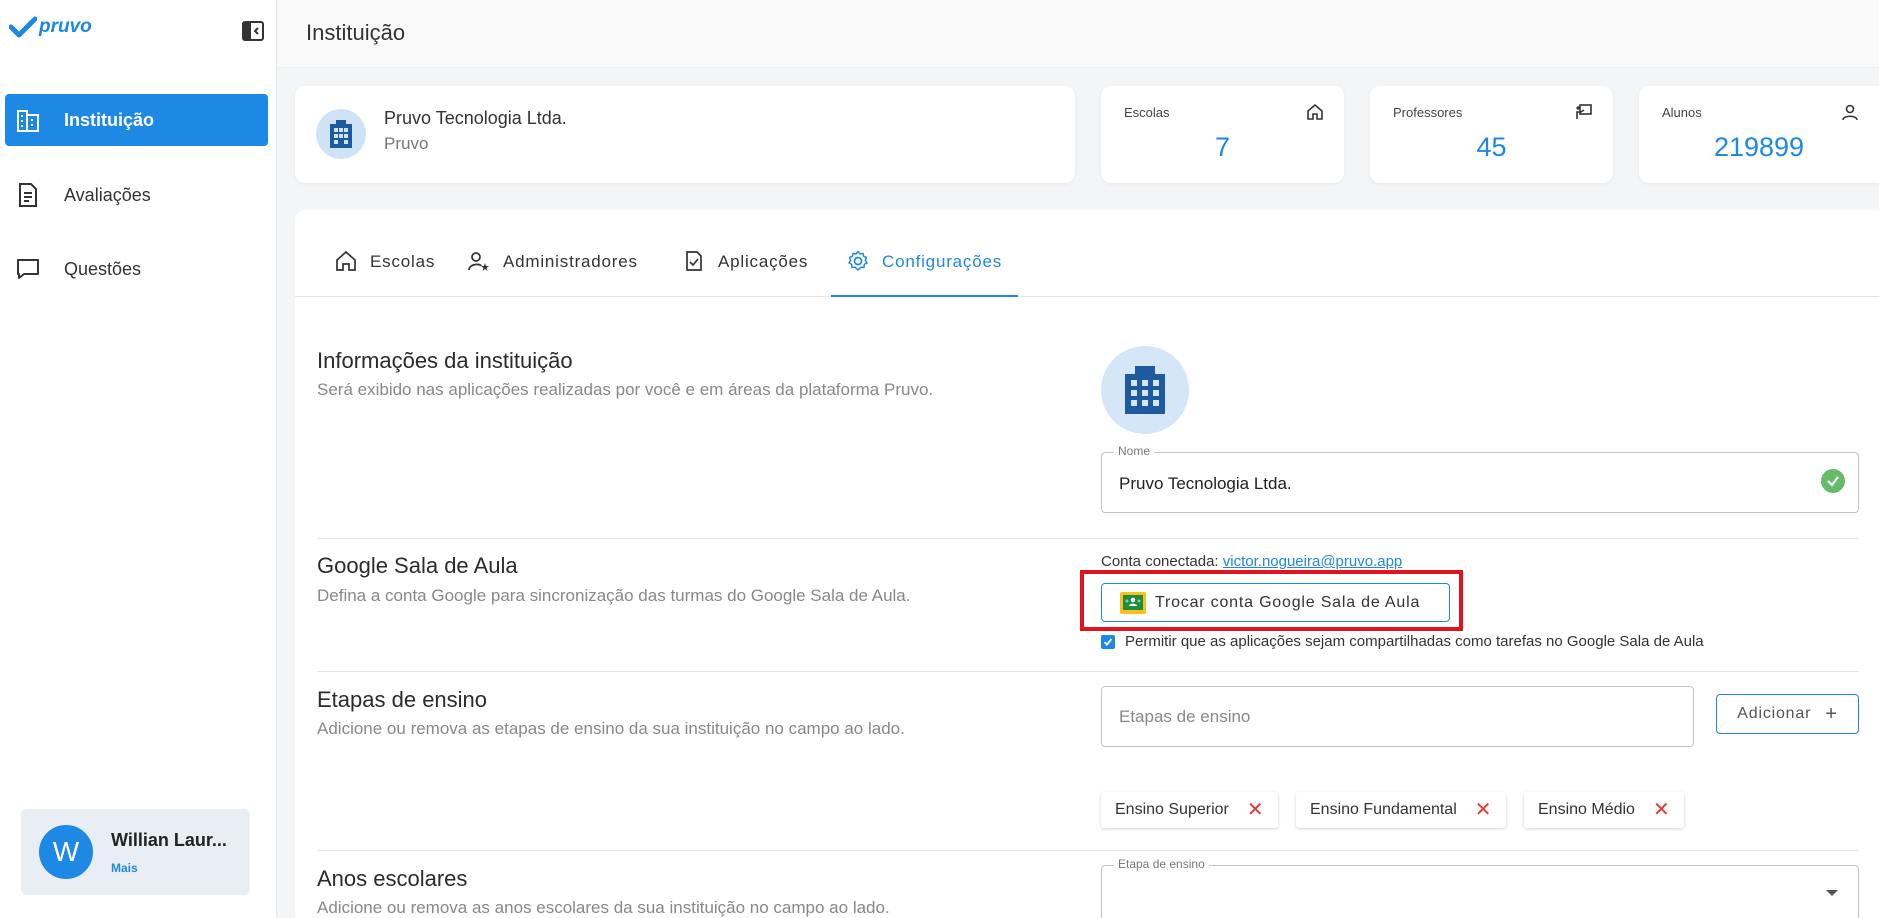 The height and width of the screenshot is (918, 1879). What do you see at coordinates (1586, 809) in the screenshot?
I see `chip-label: Ensino Médio` at bounding box center [1586, 809].